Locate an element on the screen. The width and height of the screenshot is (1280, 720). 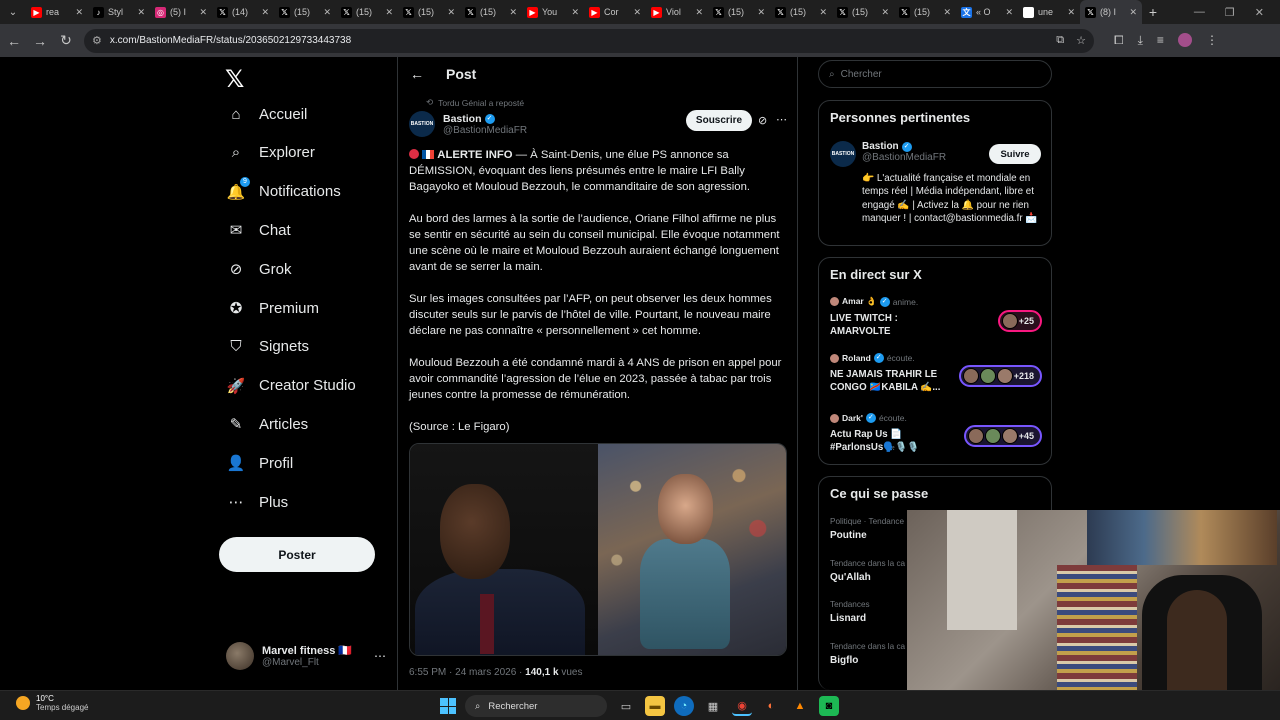
nav-item-accueil: ⌂ Accueil is located at coordinates (266, 114).